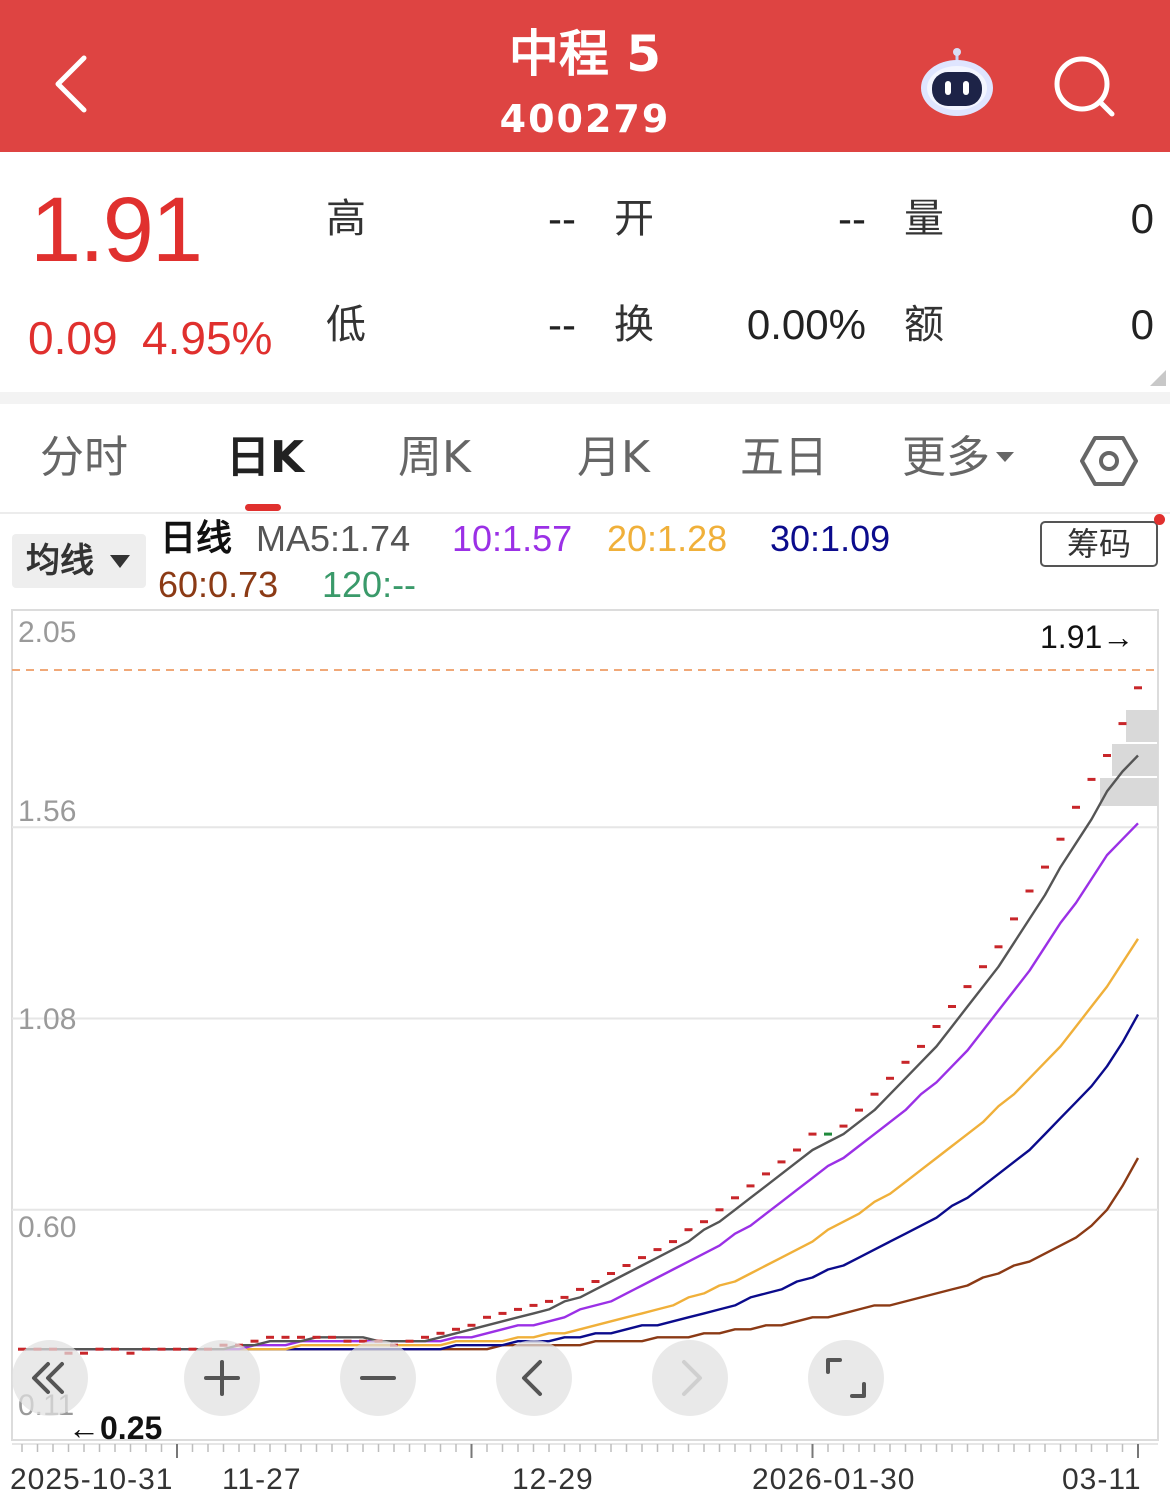  I want to click on amount-label: 额, so click(924, 325).